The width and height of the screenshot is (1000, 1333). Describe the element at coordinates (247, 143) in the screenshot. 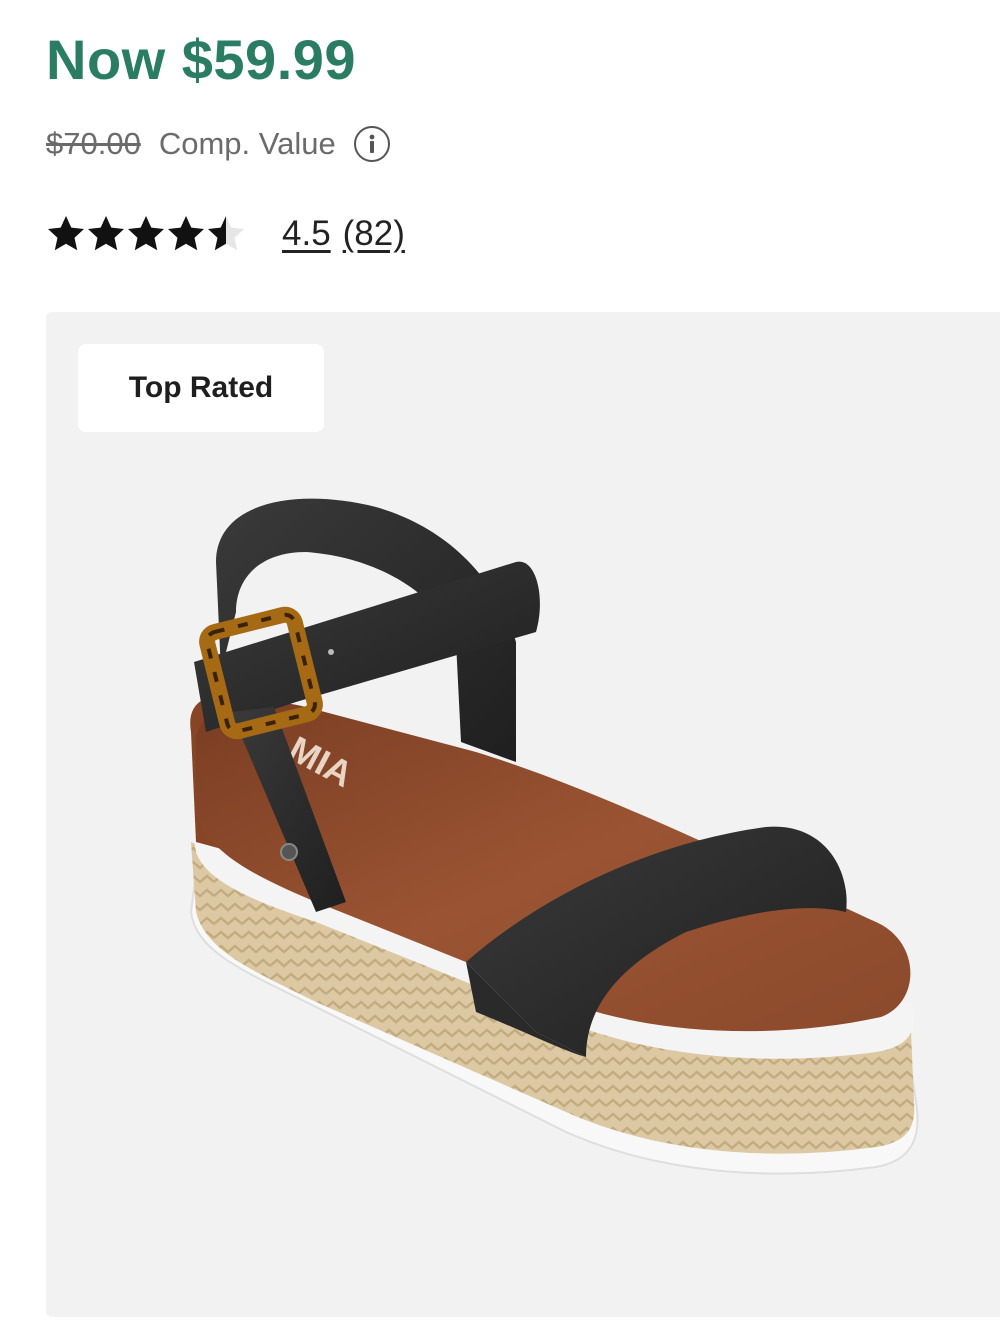

I see `comp-value-label: Comp. Value` at that location.